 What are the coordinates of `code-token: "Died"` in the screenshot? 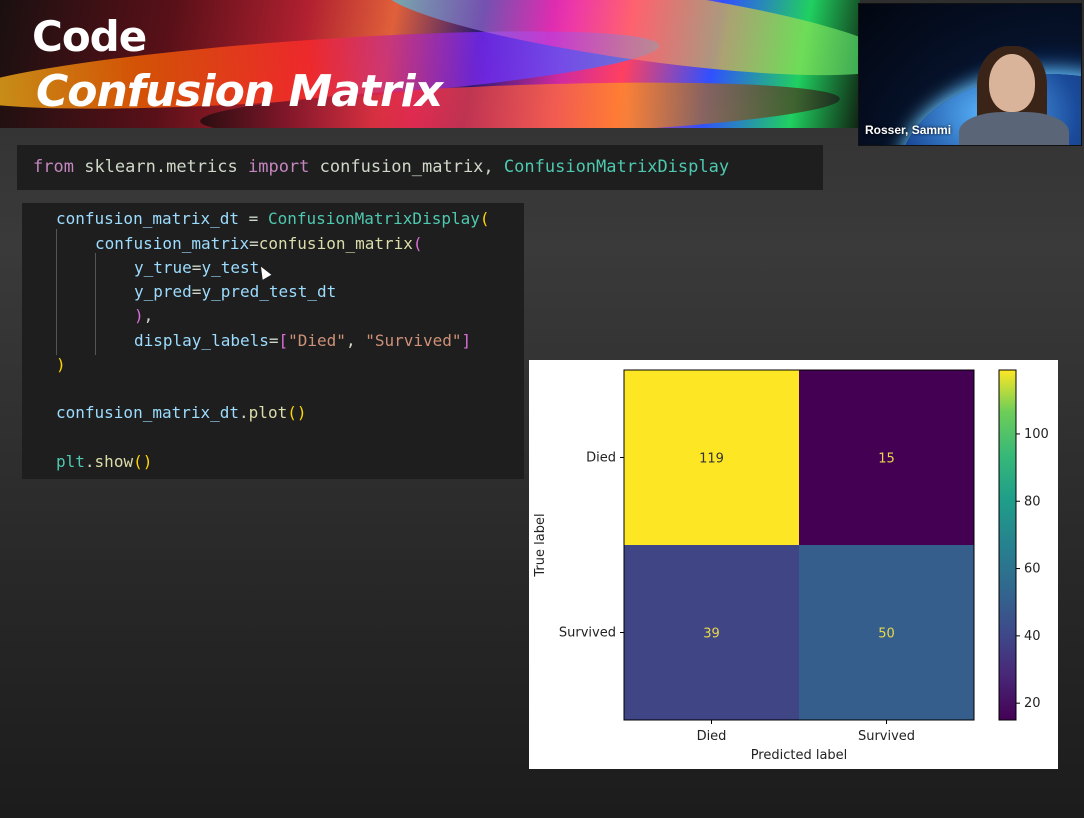 It's located at (317, 340).